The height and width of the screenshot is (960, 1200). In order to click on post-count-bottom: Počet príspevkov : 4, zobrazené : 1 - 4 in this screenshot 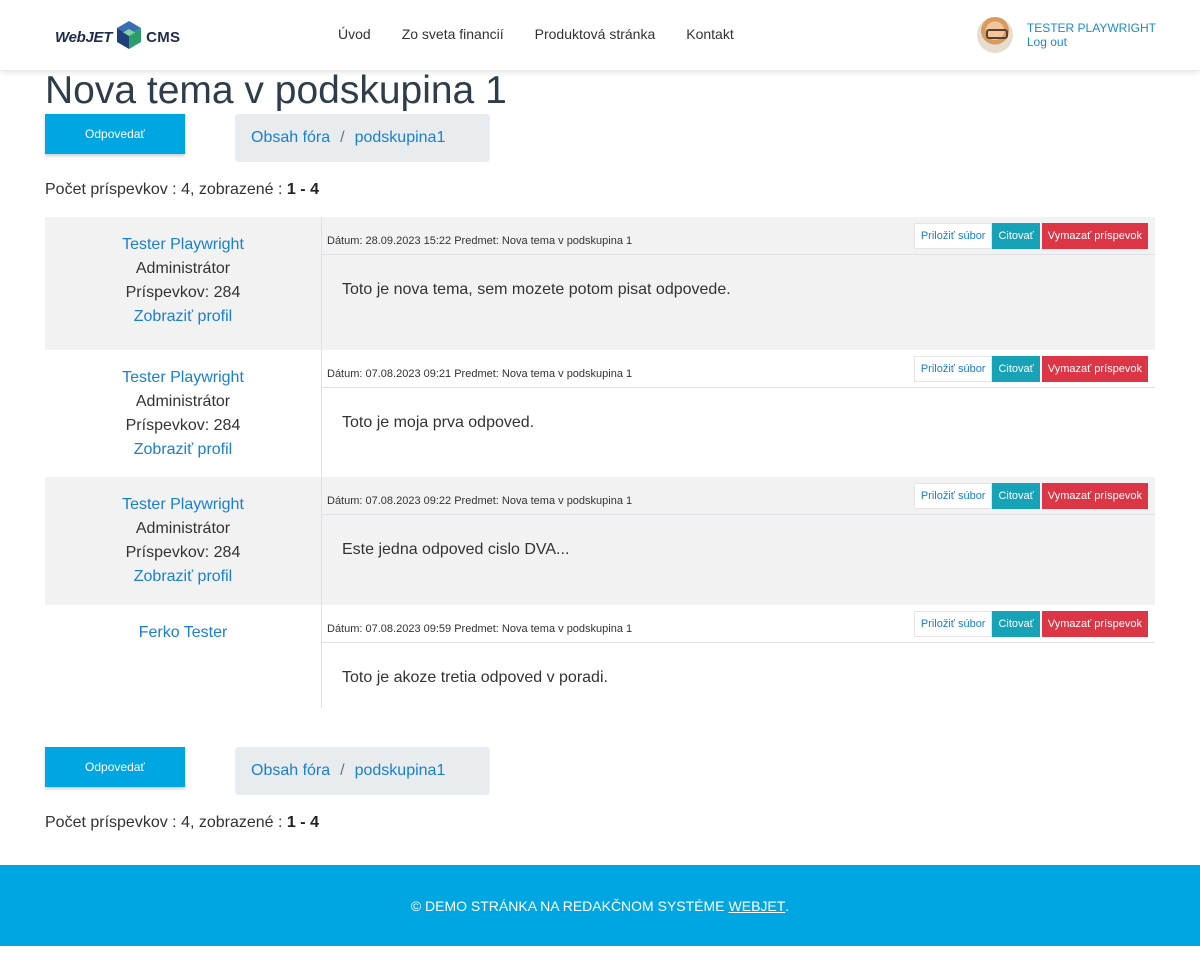, I will do `click(182, 823)`.